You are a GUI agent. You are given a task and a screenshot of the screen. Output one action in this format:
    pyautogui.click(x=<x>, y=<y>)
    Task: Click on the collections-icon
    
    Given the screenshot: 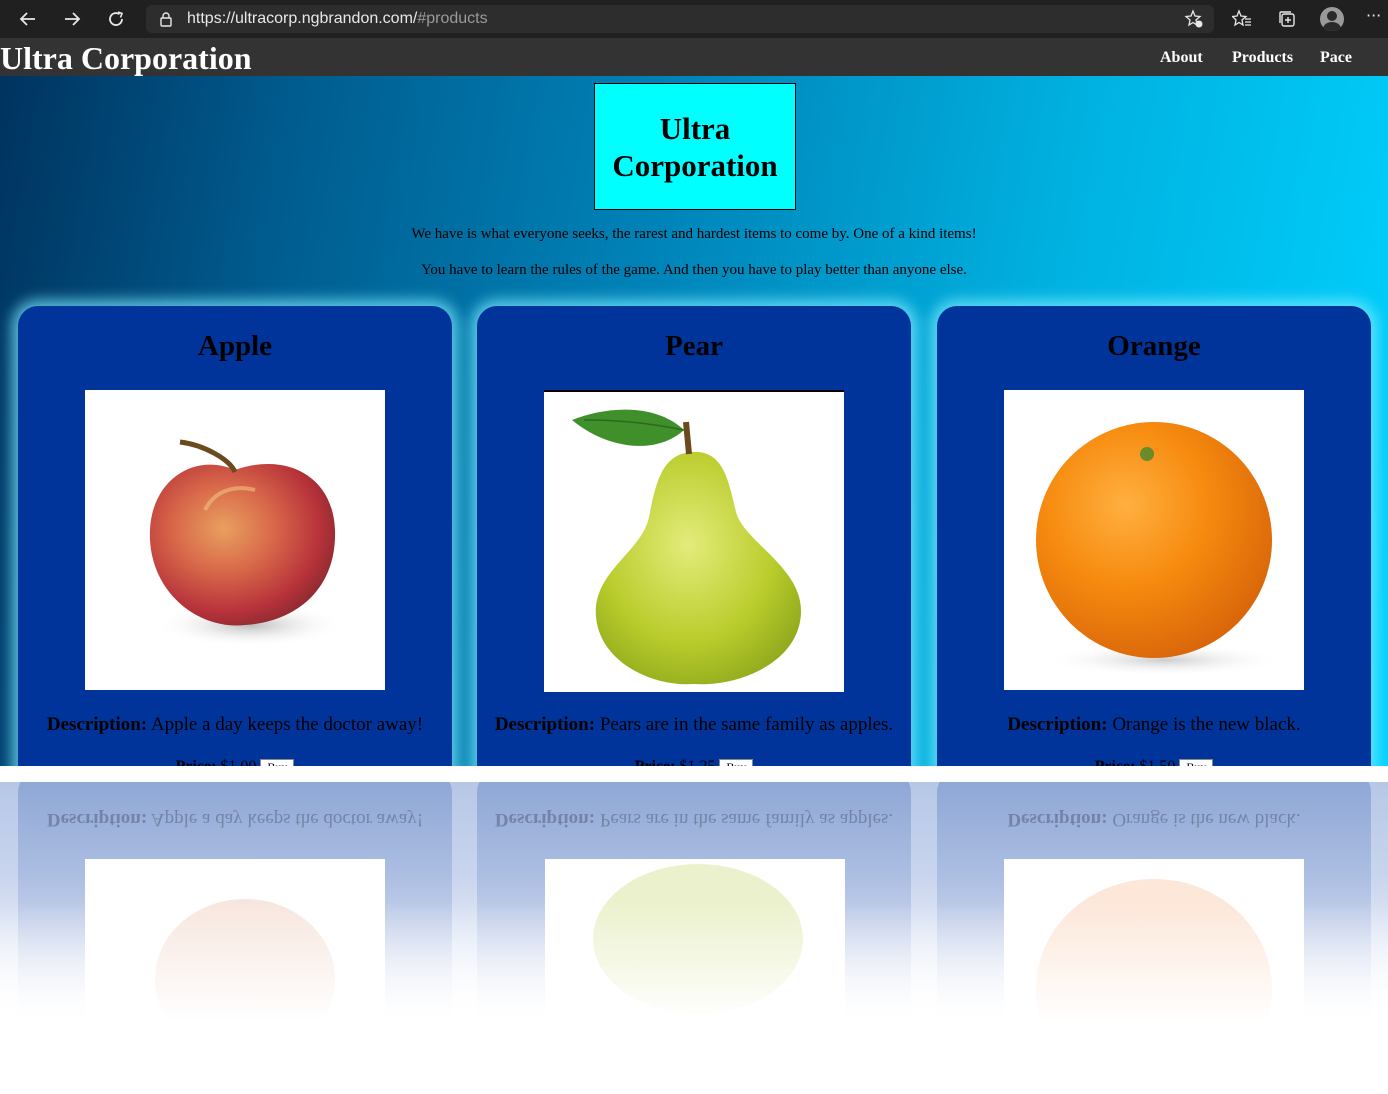 What is the action you would take?
    pyautogui.click(x=1287, y=19)
    